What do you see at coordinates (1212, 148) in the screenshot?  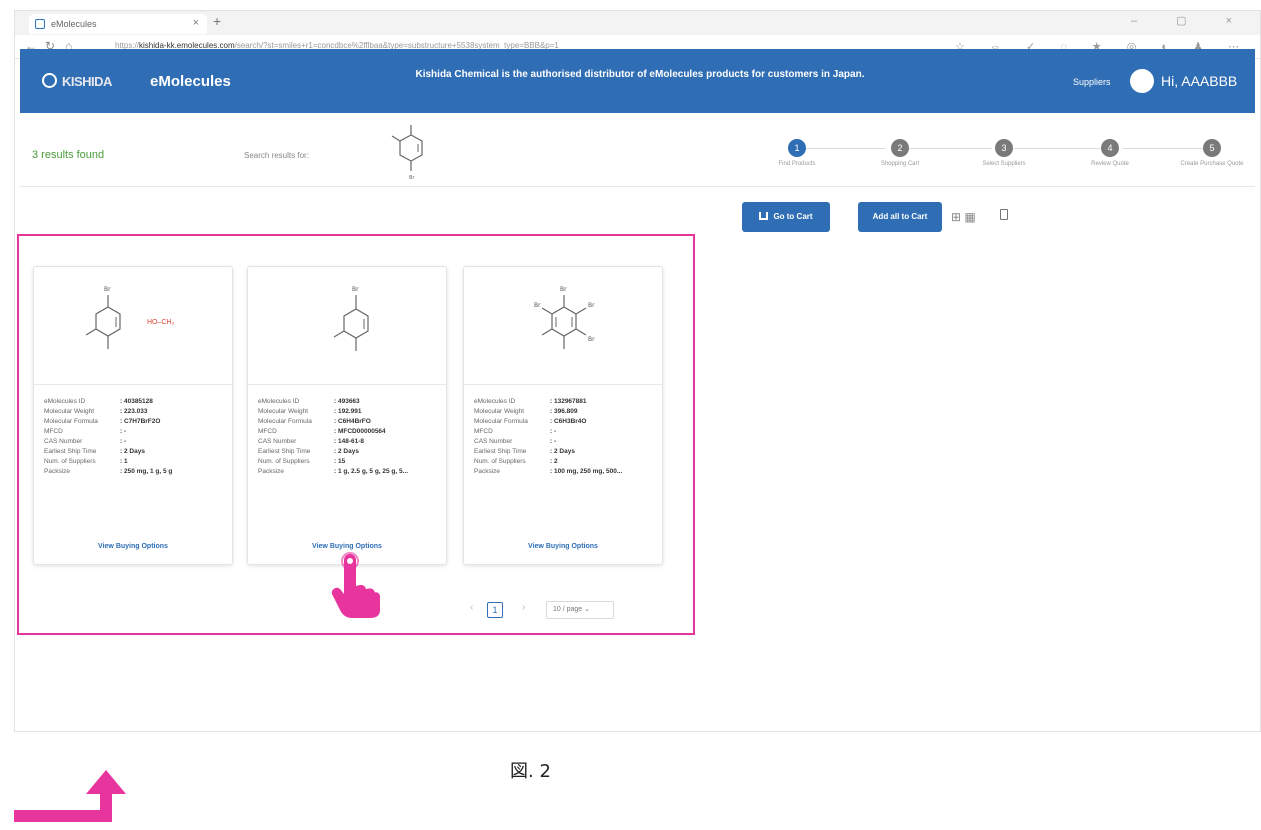 I see `step-number: 5` at bounding box center [1212, 148].